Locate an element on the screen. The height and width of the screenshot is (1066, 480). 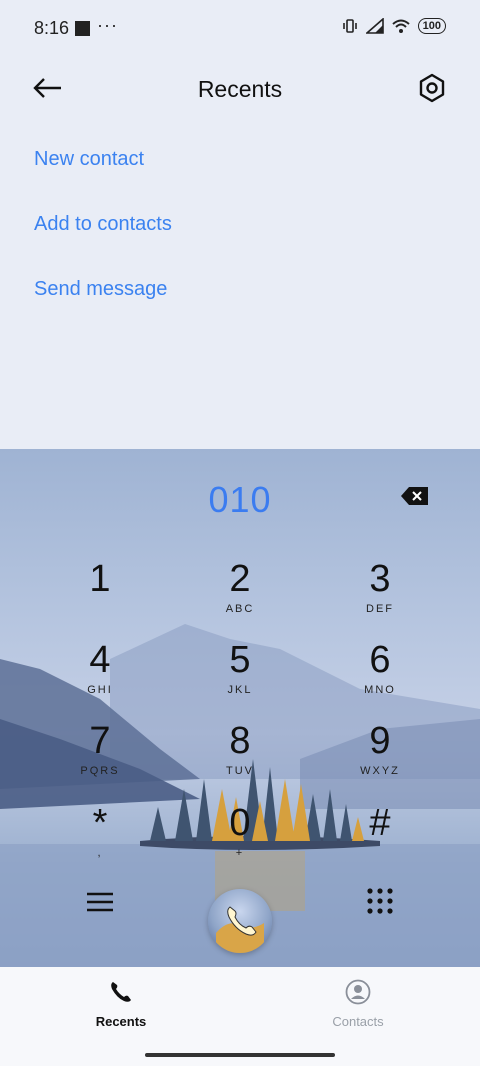
dial-key-digit: 4 is located at coordinates (100, 660).